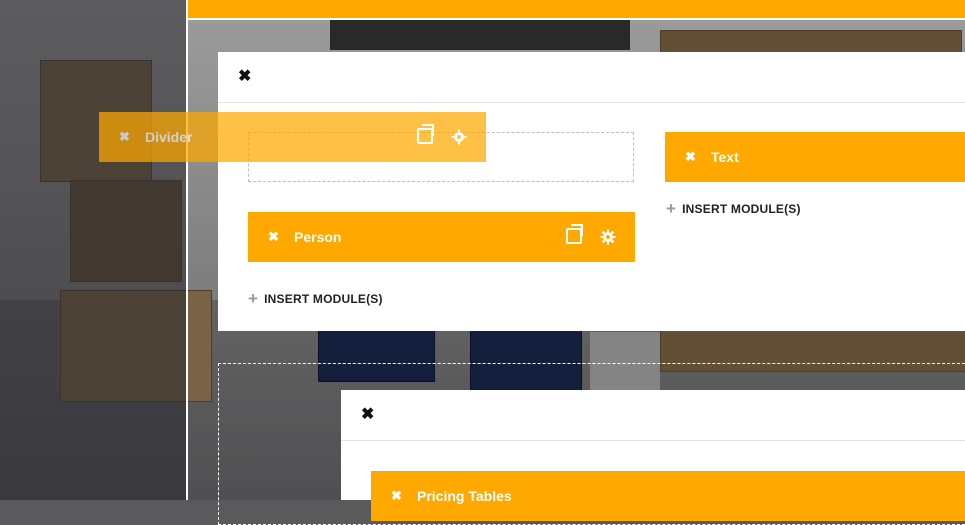 This screenshot has width=965, height=525. What do you see at coordinates (169, 137) in the screenshot?
I see `module-label: Divider` at bounding box center [169, 137].